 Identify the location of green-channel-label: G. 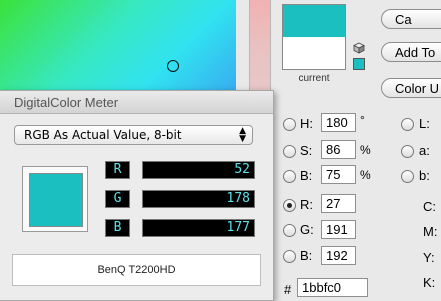
(117, 199).